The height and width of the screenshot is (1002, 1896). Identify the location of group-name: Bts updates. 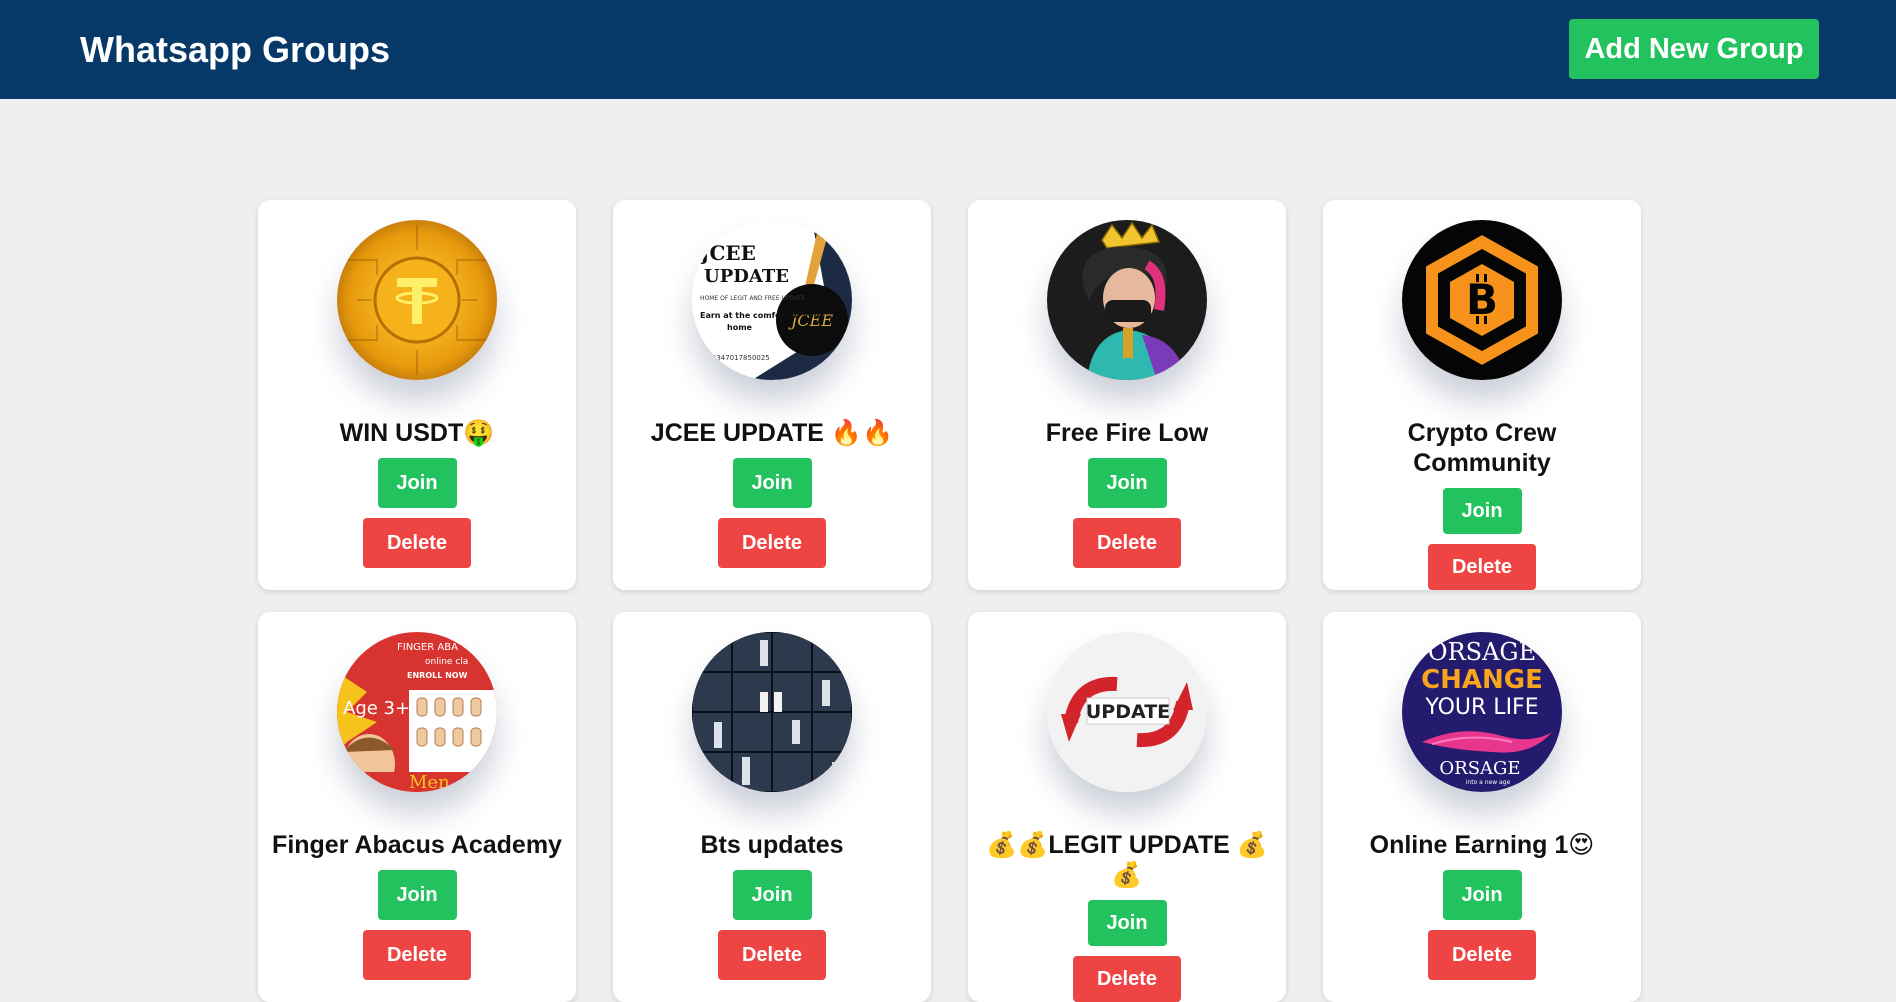
(772, 845).